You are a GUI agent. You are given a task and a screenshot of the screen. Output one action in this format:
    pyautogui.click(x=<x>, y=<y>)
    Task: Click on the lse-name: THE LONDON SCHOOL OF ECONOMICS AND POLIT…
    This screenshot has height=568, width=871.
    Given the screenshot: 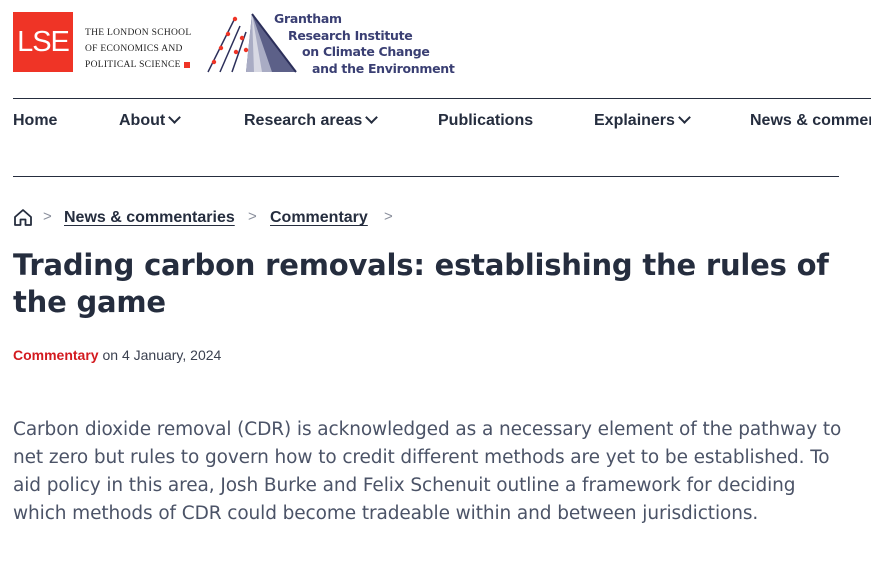 What is the action you would take?
    pyautogui.click(x=138, y=49)
    